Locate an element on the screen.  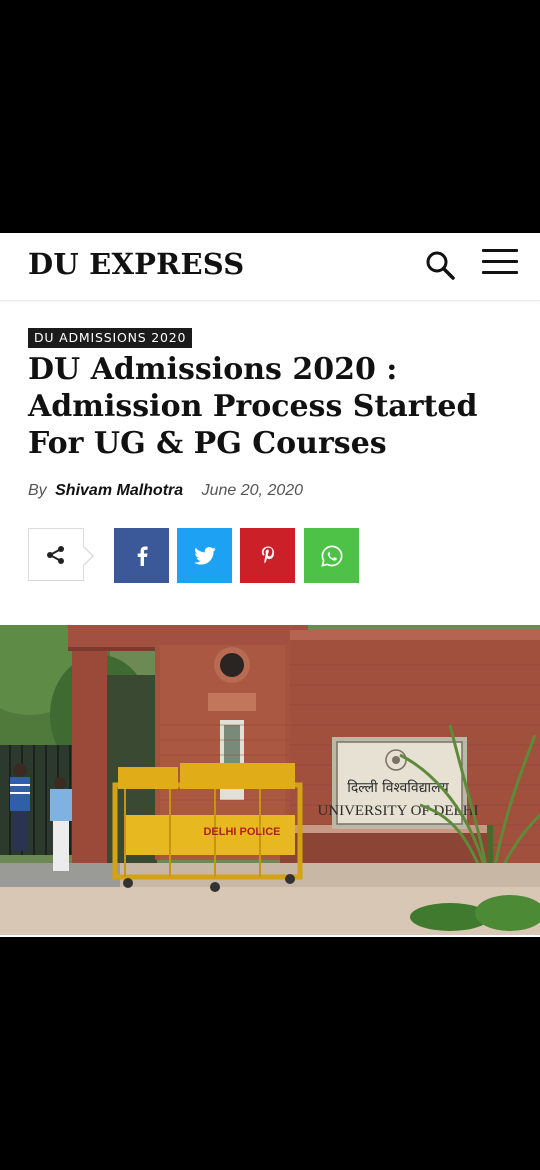
search-icon is located at coordinates (440, 265).